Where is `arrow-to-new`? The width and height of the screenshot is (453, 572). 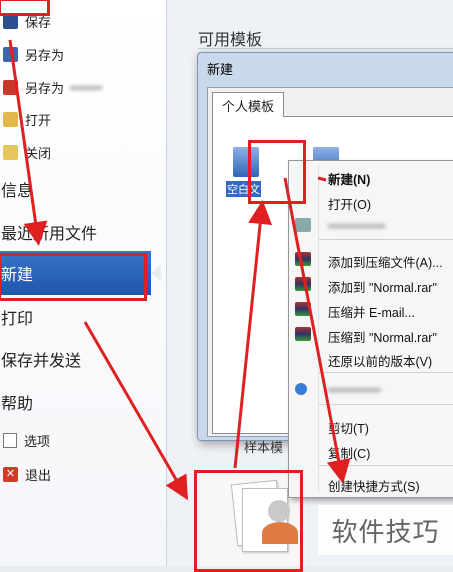
arrow-to-new is located at coordinates (28, 142).